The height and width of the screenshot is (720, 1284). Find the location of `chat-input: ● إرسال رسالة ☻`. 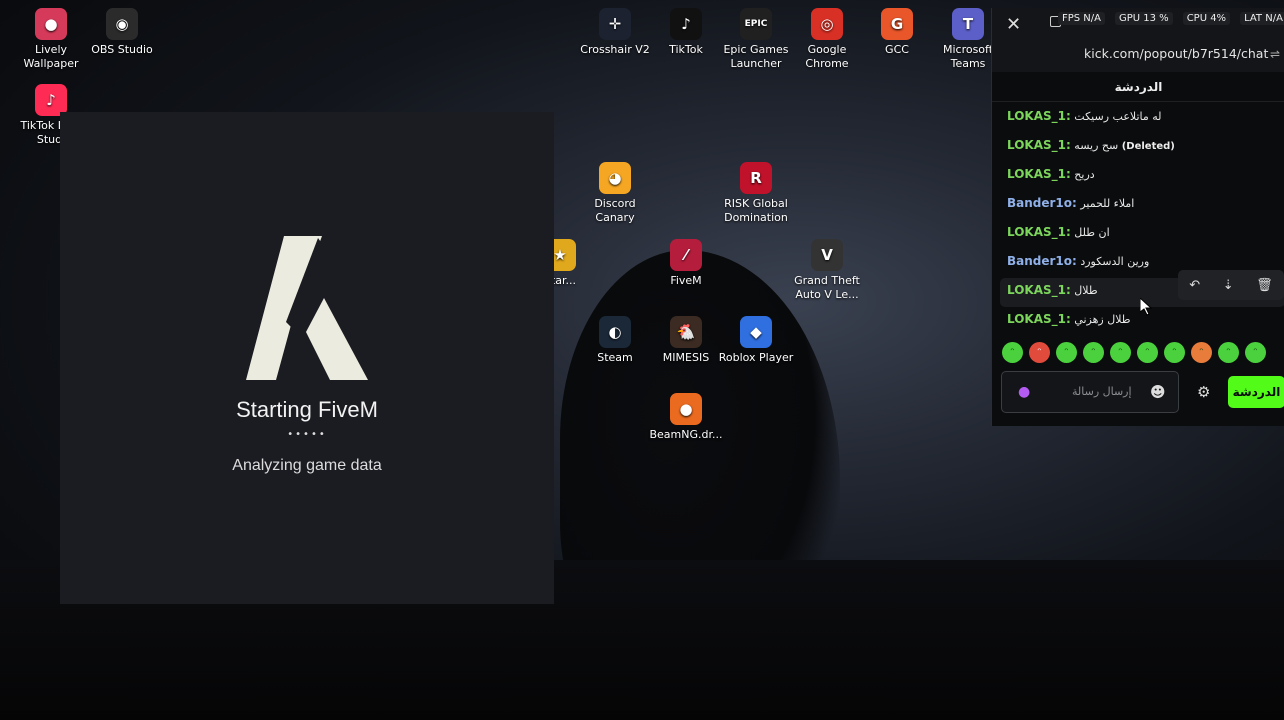

chat-input: ● إرسال رسالة ☻ is located at coordinates (1090, 392).